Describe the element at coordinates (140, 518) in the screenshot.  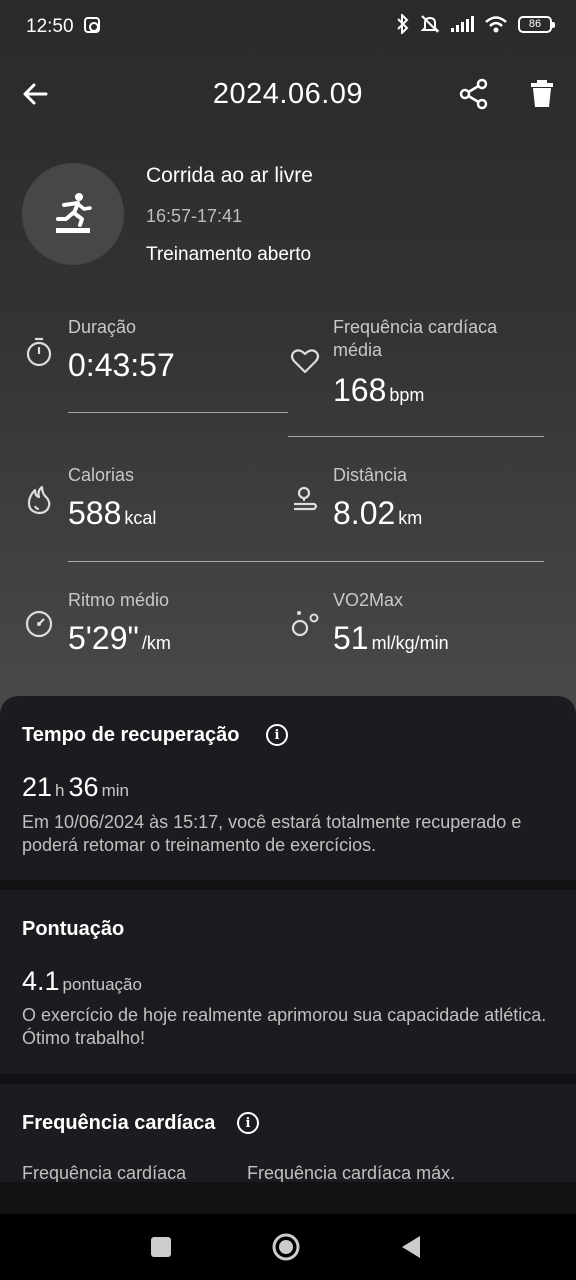
I see `calories-unit: kcal` at that location.